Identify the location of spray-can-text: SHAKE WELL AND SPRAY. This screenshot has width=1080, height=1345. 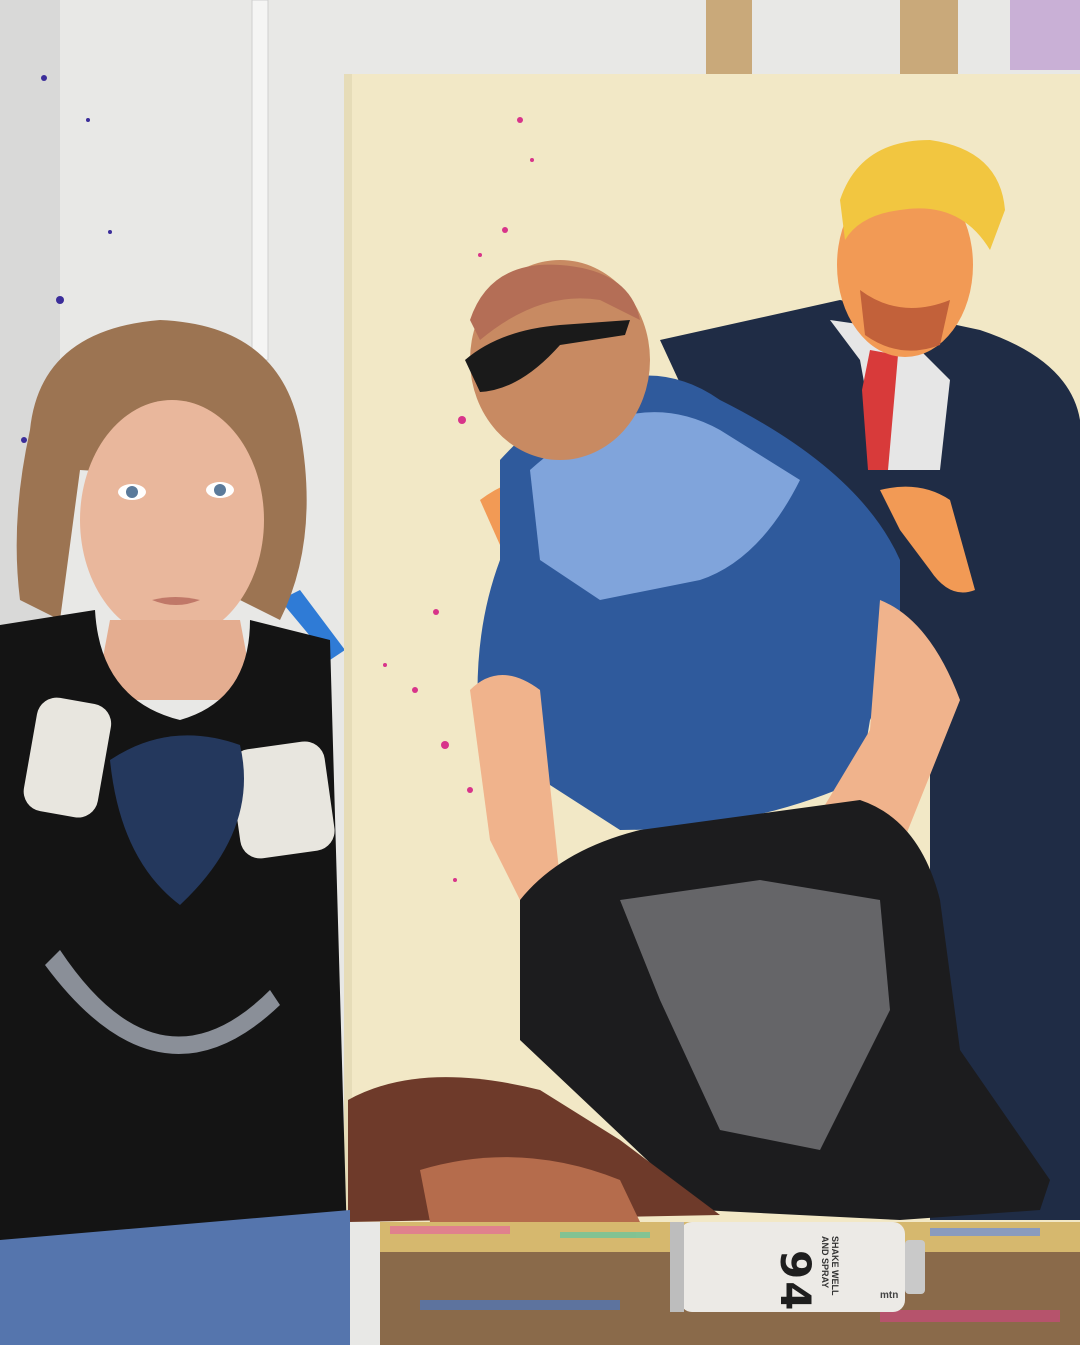
(830, 1266).